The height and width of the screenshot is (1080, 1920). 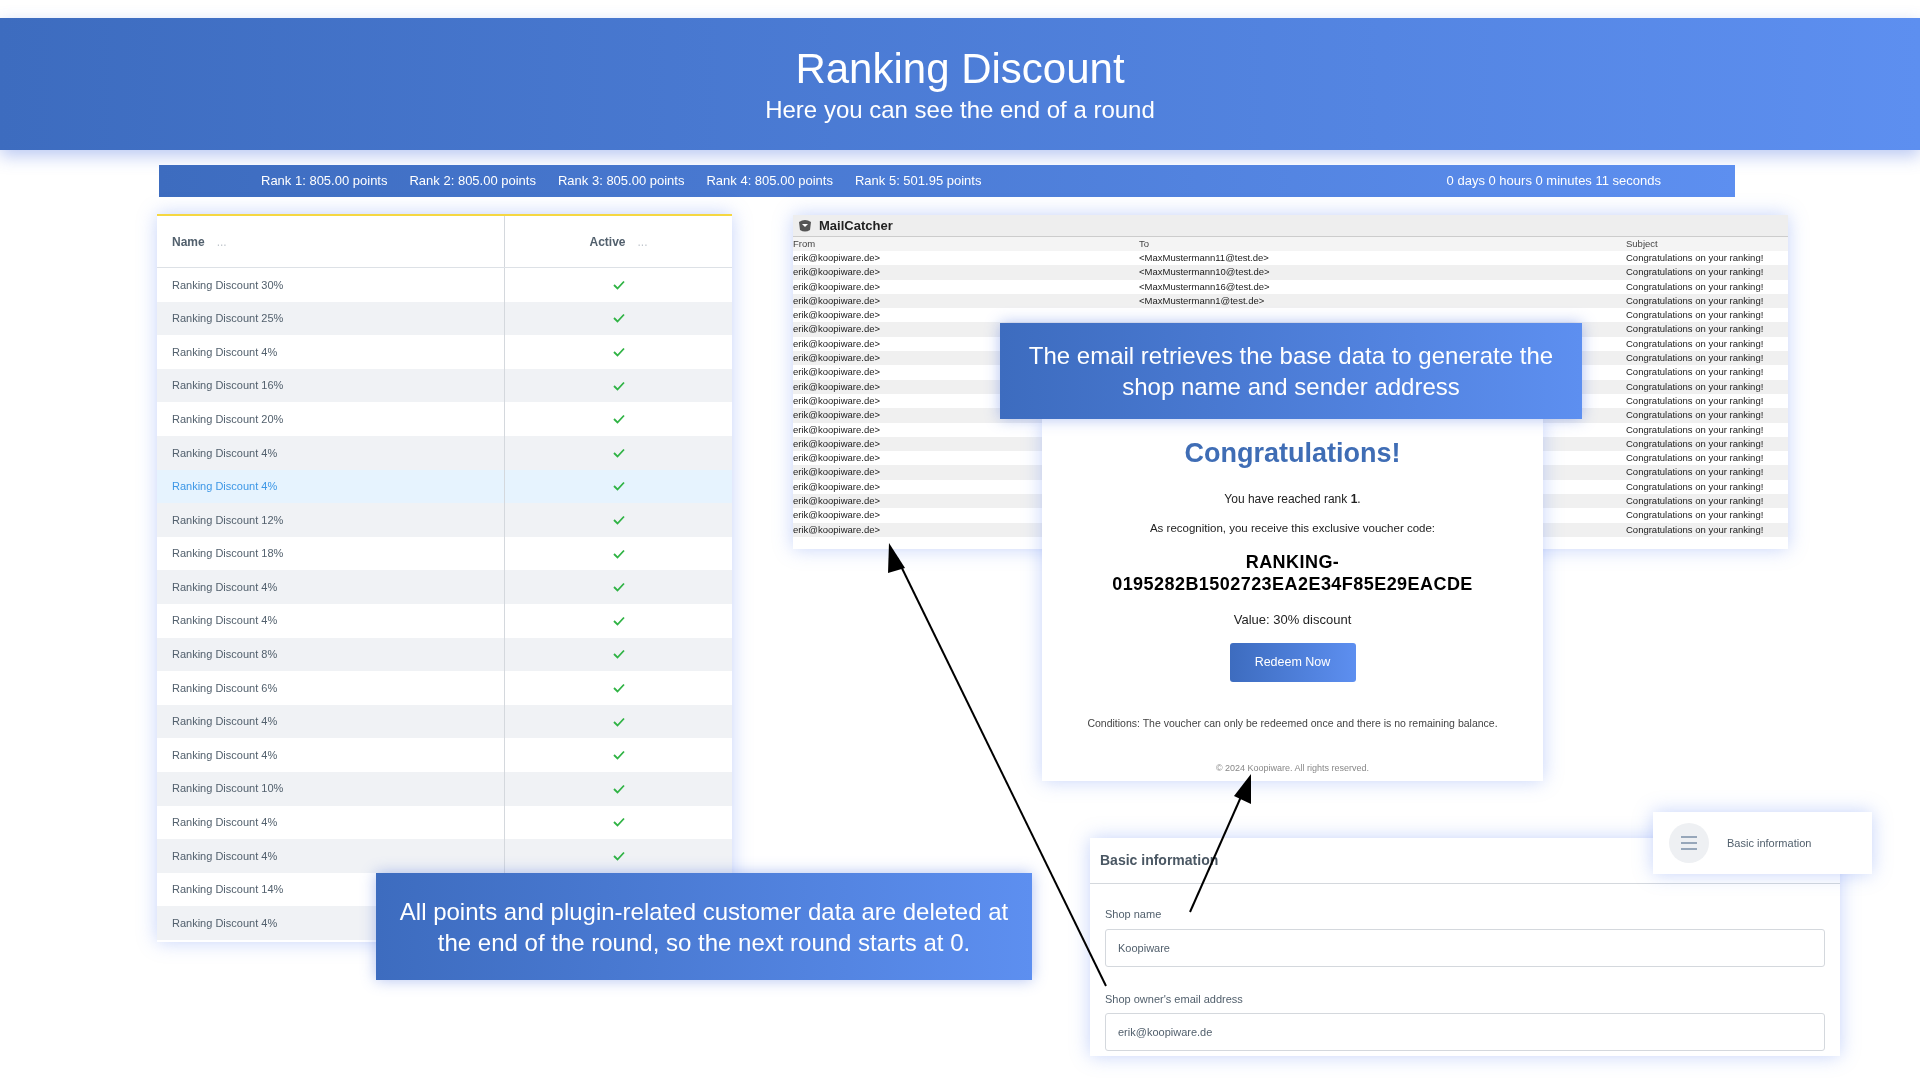 I want to click on discount-name: Ranking Discount 16%, so click(x=228, y=386).